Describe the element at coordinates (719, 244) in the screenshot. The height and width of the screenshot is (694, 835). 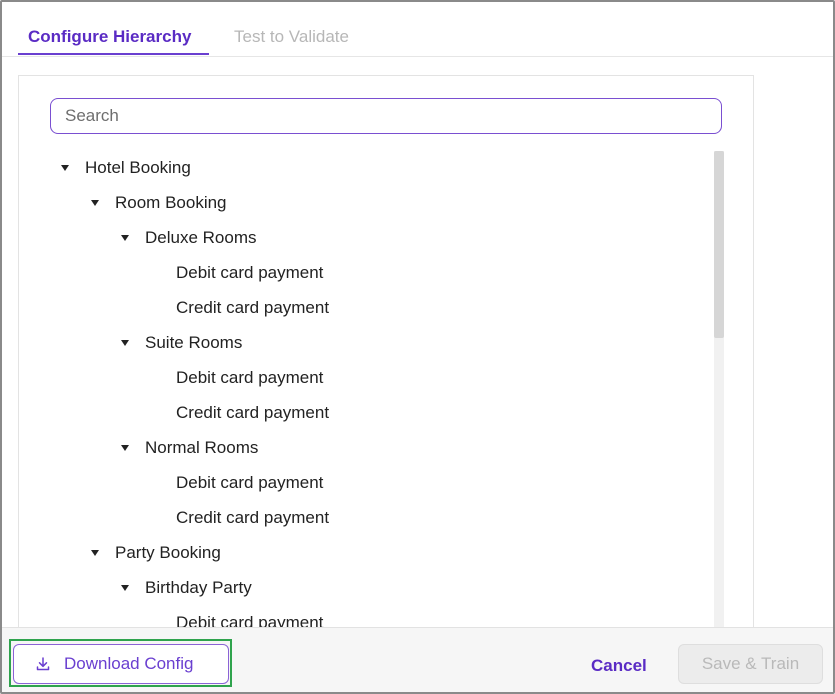
I see `scrollbar-thumb` at that location.